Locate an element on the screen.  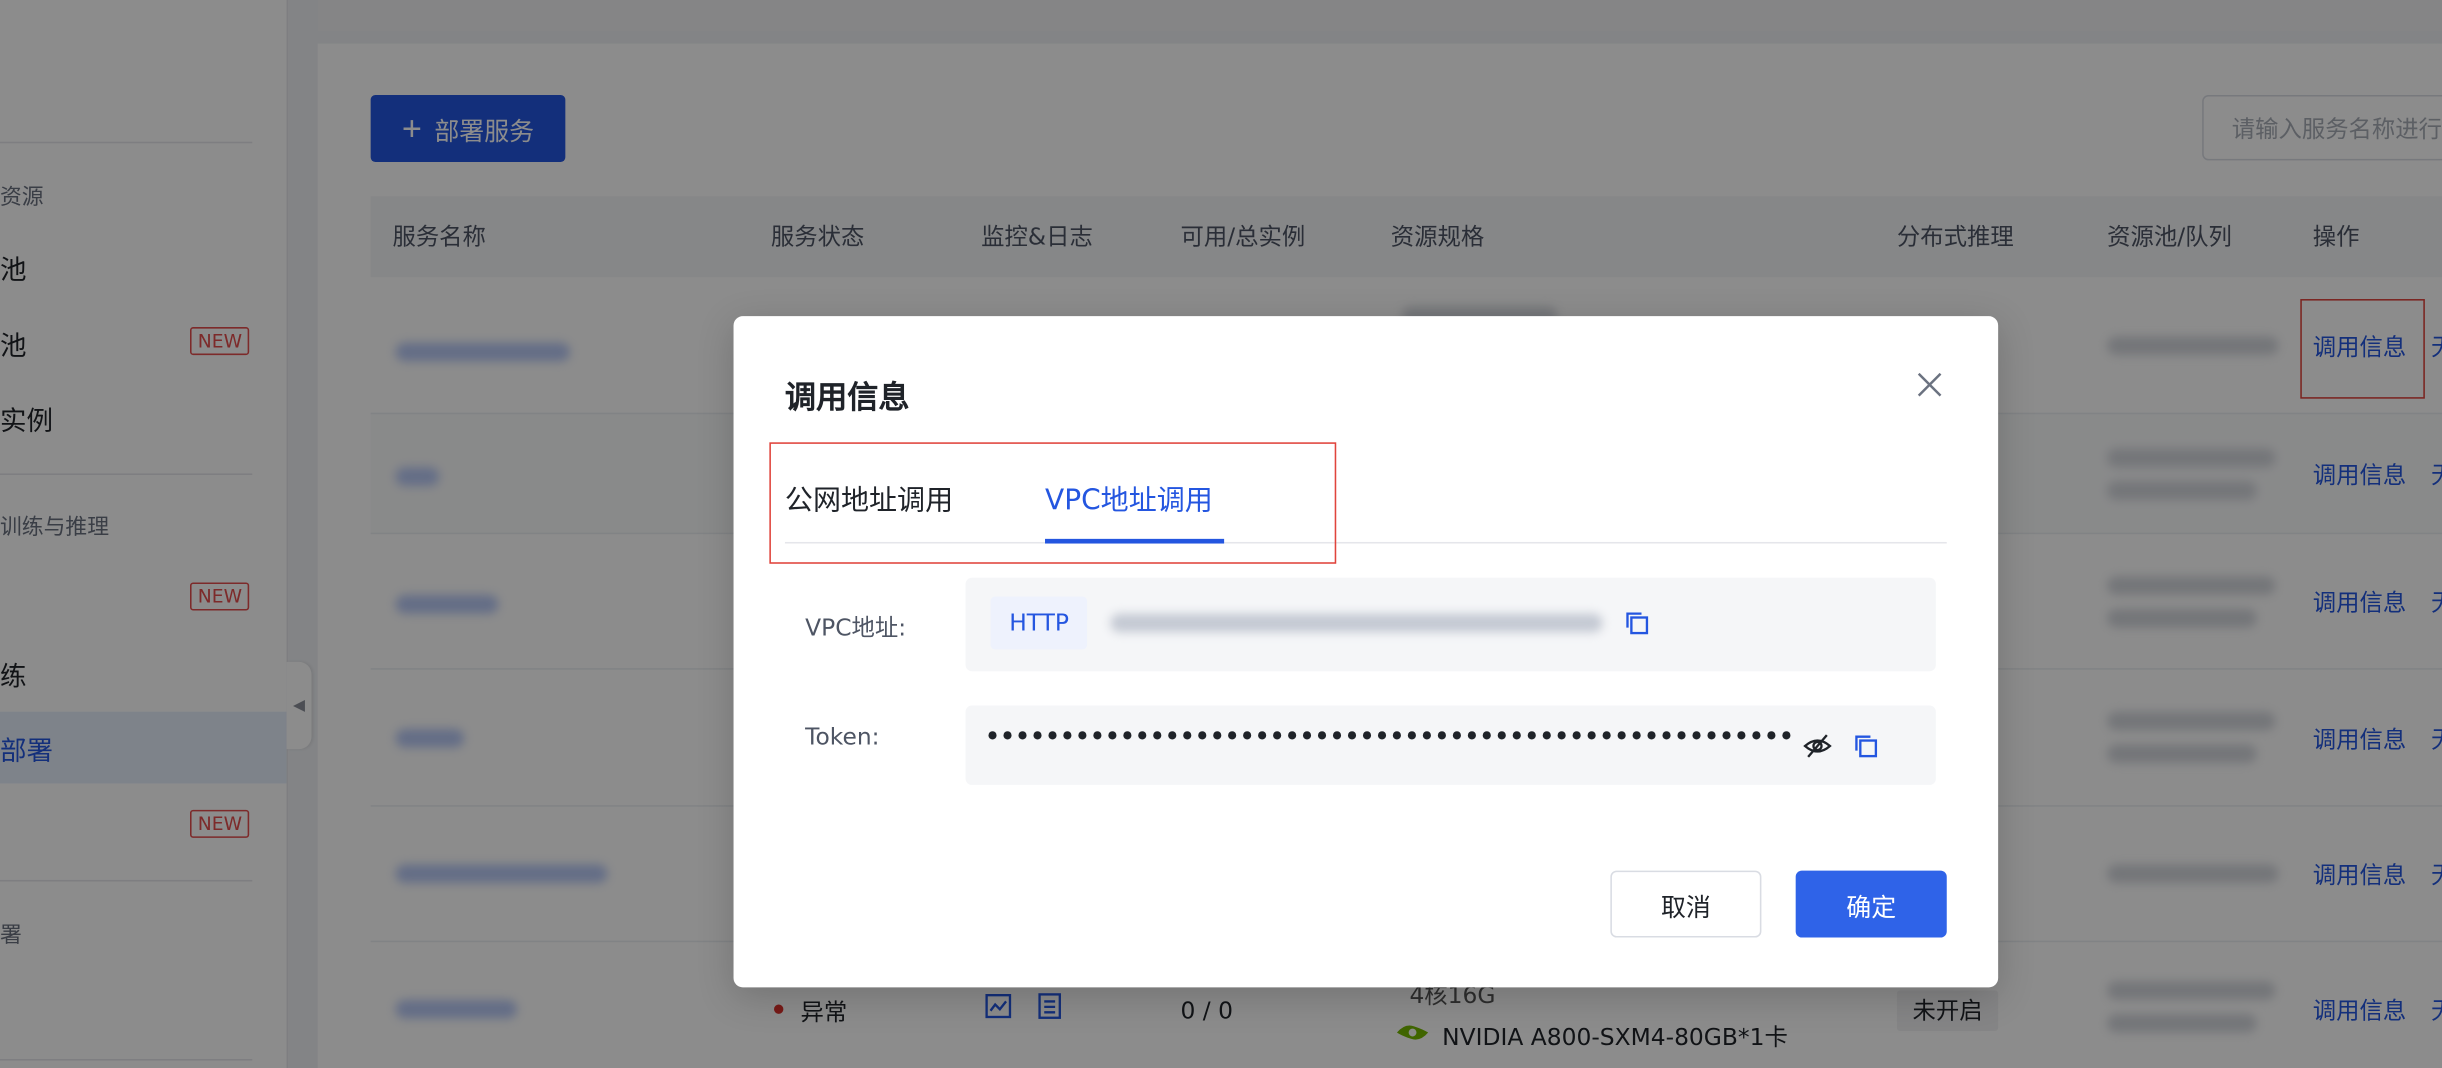
modal-title: 调用信息 is located at coordinates (847, 397).